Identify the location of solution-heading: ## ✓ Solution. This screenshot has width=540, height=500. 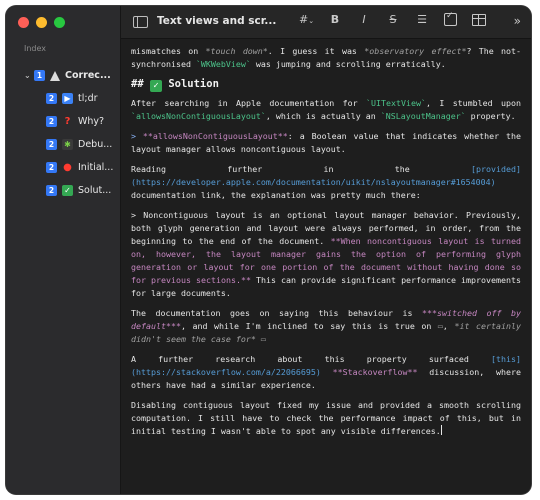
(326, 85).